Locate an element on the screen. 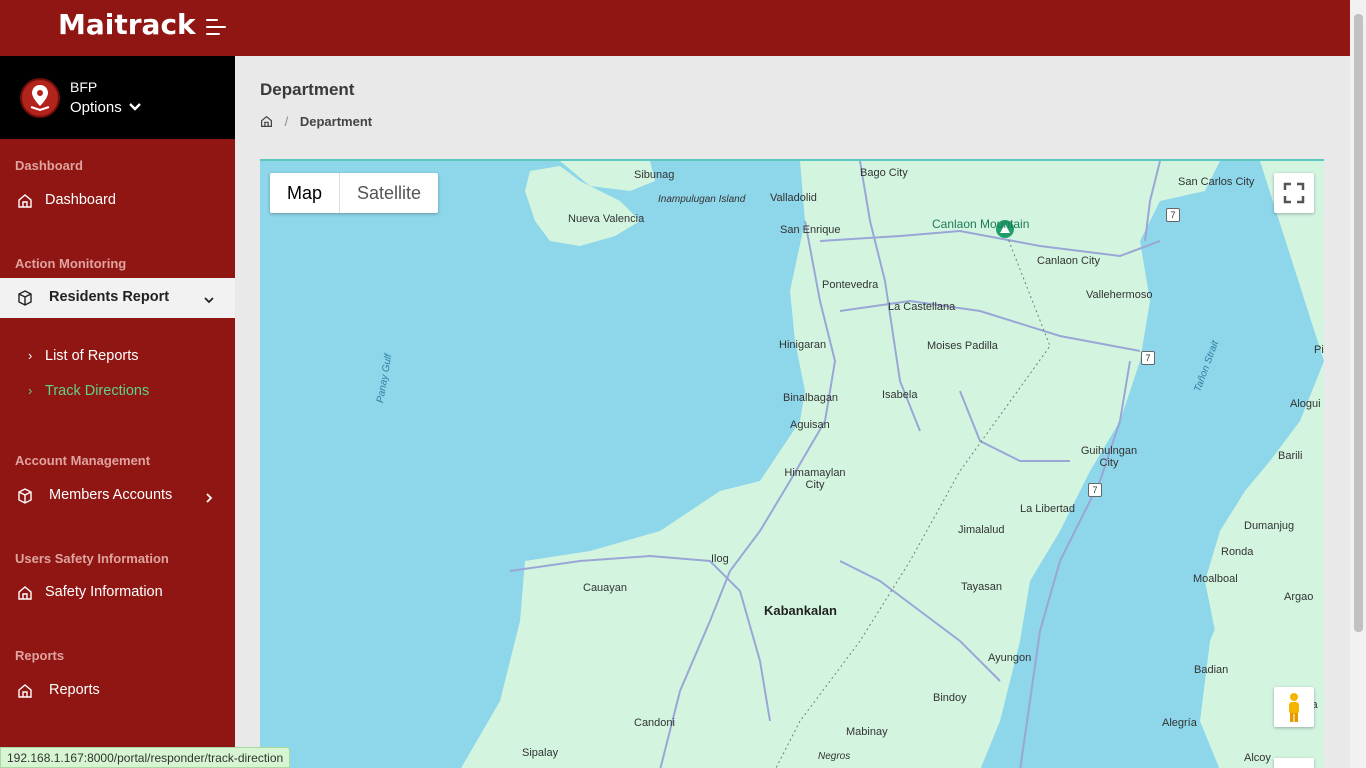 This screenshot has width=1366, height=768. map-label: Hinigaran is located at coordinates (803, 345).